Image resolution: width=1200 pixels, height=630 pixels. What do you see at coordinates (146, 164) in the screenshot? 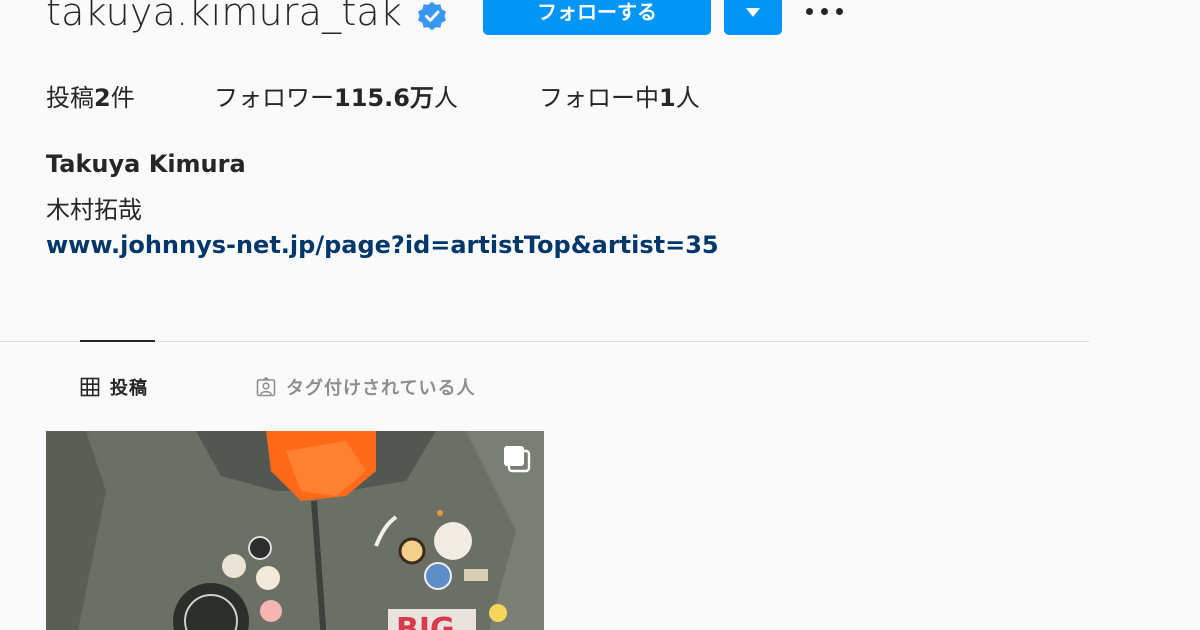
I see `full-name: Takuya Kimura` at bounding box center [146, 164].